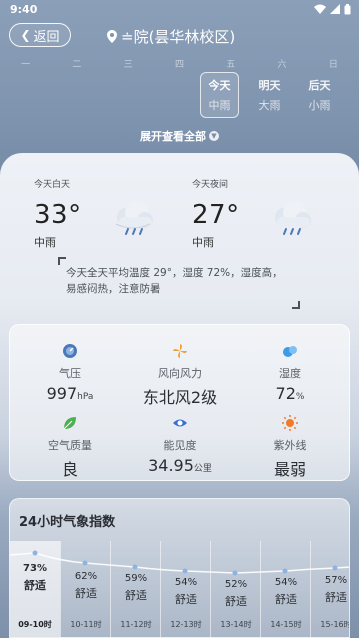  Describe the element at coordinates (269, 95) in the screenshot. I see `tab-tomorrow: 明天 大雨` at that location.